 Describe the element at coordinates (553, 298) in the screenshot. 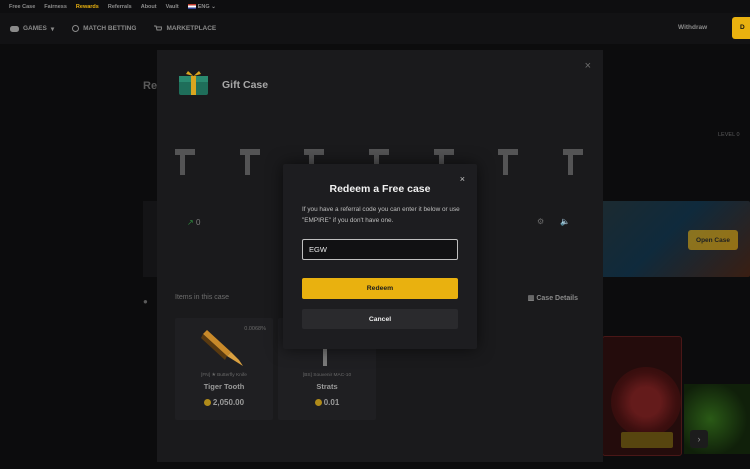

I see `case-details-button: ▥ Case Details` at that location.